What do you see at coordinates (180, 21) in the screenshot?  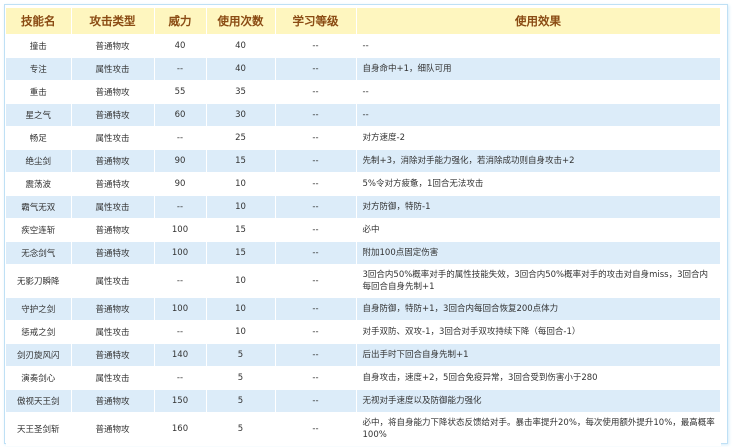 I see `header-power: 威力` at bounding box center [180, 21].